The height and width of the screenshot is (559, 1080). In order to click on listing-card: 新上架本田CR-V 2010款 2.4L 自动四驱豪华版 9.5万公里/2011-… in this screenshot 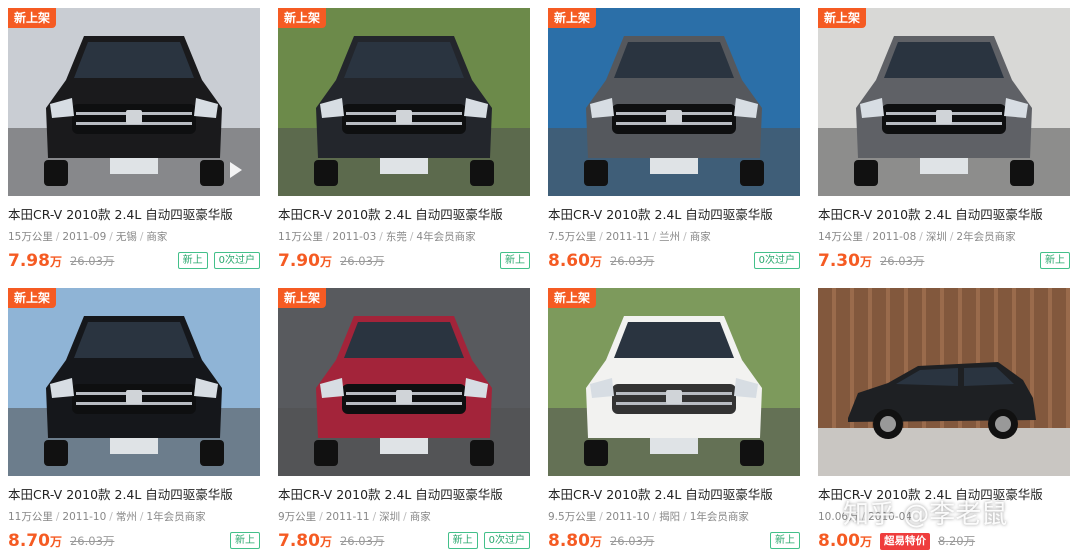, I will do `click(674, 423)`.